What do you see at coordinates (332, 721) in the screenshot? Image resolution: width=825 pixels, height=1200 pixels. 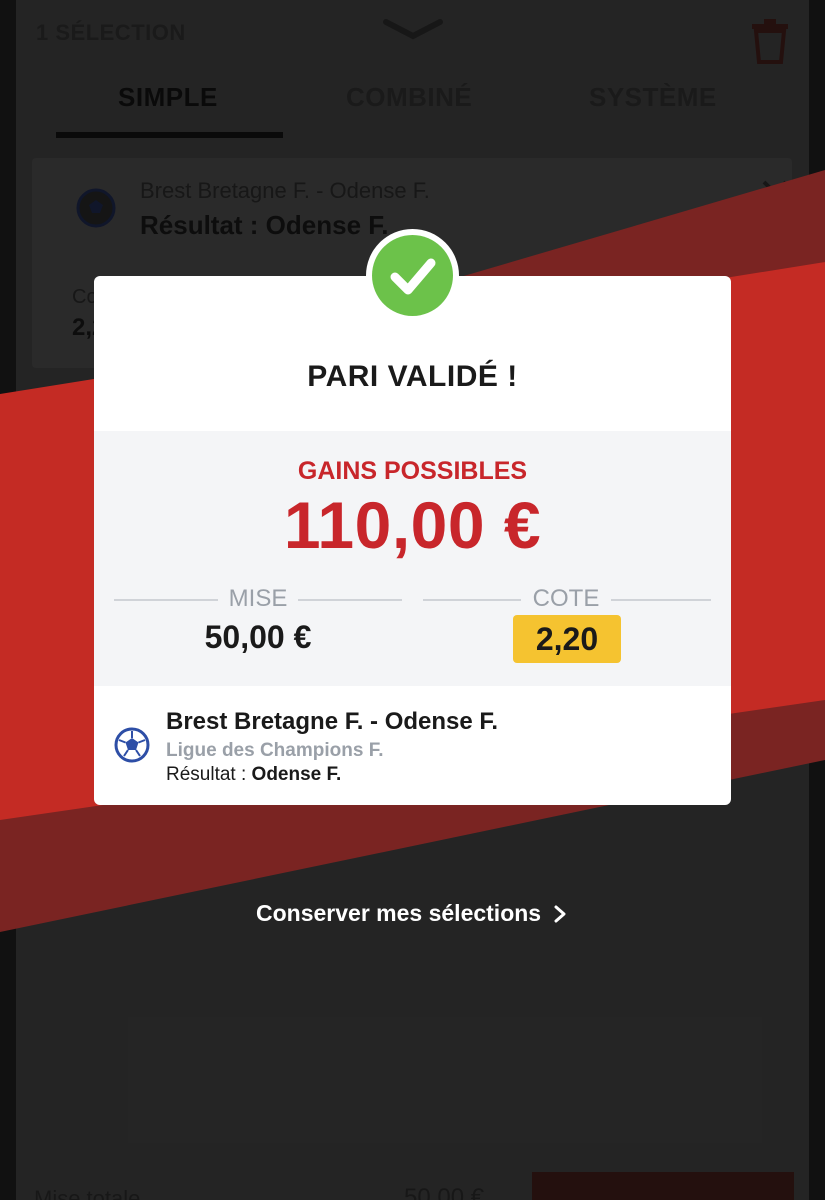 I see `match-name: Brest Bretagne F. - Odense F.` at bounding box center [332, 721].